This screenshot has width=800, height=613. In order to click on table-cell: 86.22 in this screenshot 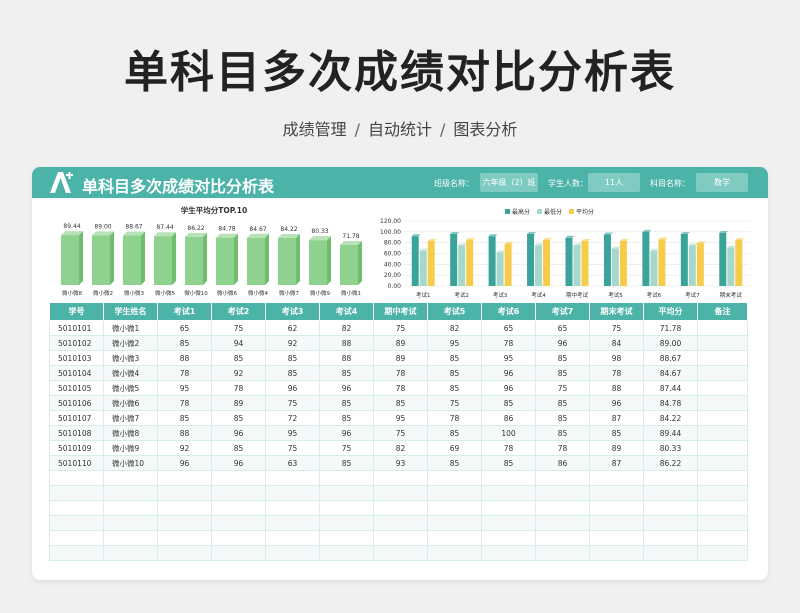, I will do `click(670, 463)`.